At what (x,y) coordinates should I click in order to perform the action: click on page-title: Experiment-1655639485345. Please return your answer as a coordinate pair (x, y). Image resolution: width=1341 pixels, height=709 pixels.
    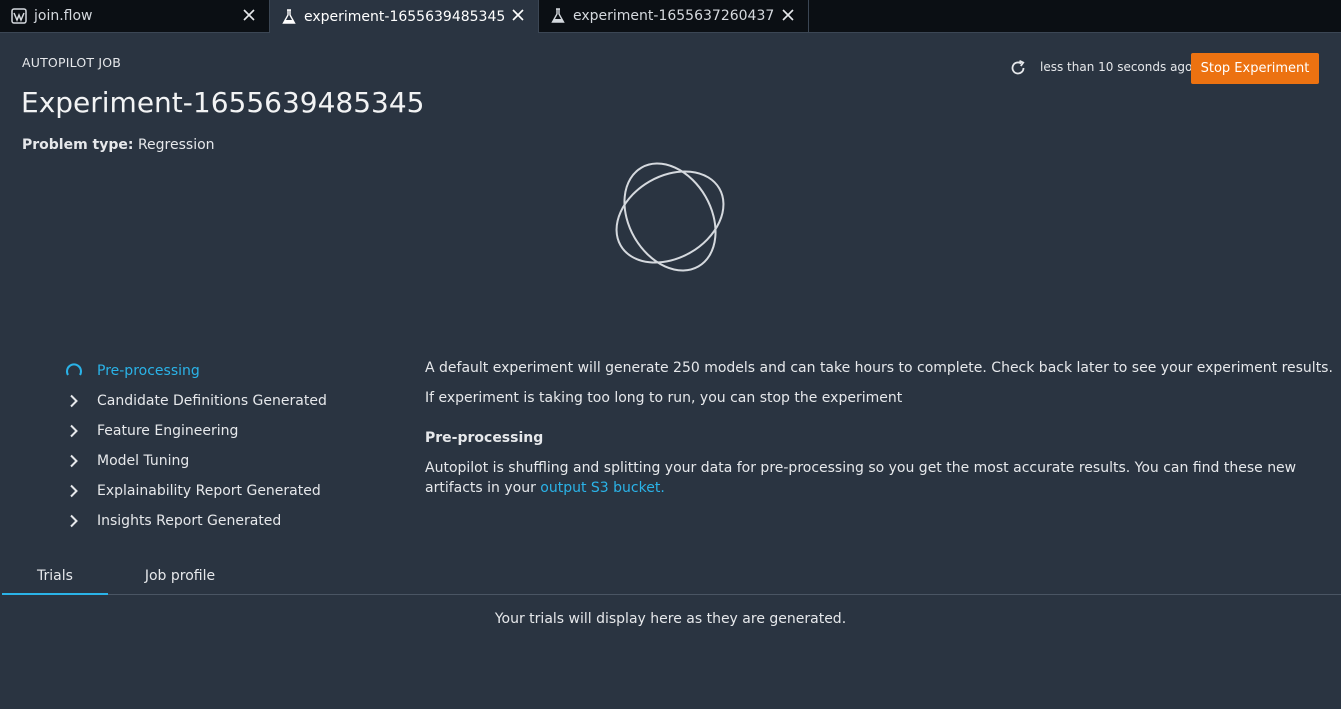
    Looking at the image, I should click on (223, 102).